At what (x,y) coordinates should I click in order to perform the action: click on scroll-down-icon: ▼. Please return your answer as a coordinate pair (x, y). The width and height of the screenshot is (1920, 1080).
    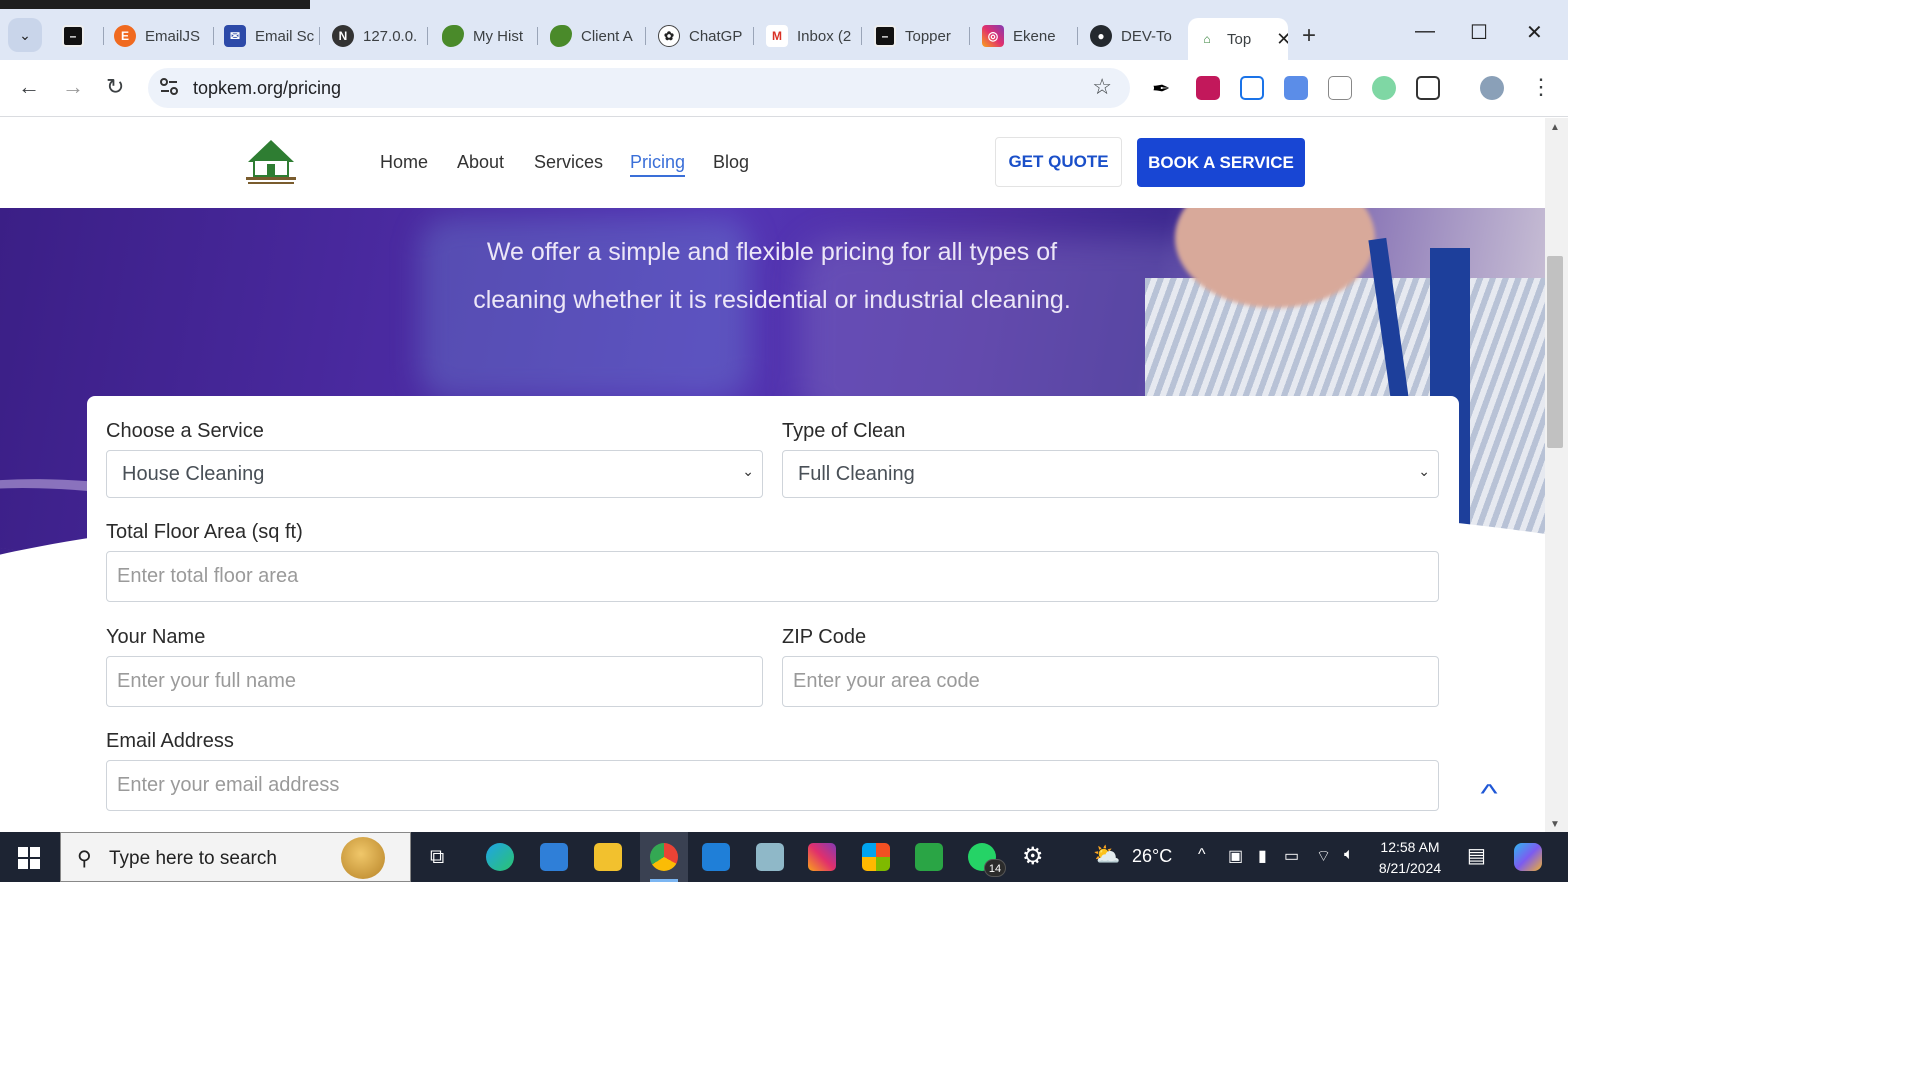
    Looking at the image, I should click on (1555, 824).